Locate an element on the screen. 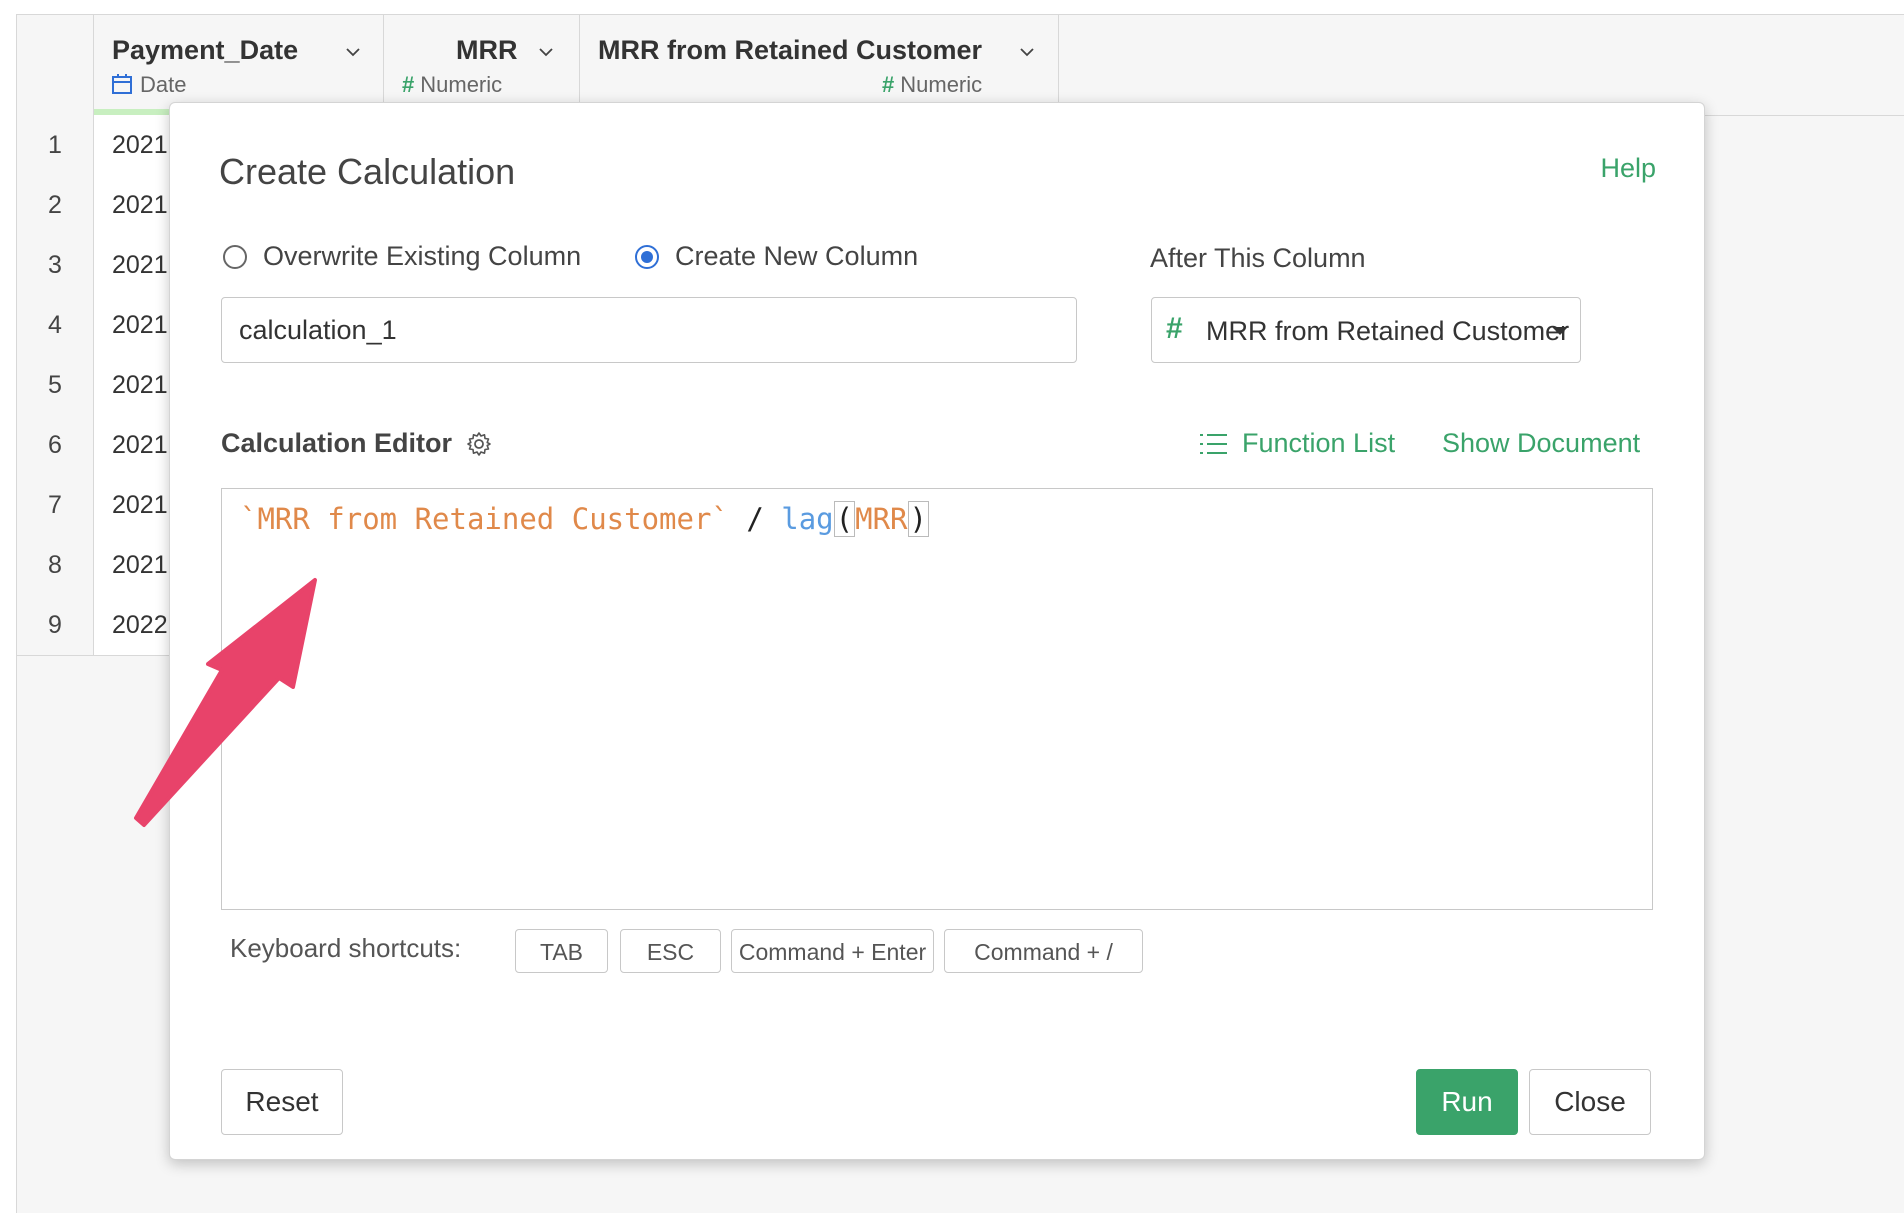 This screenshot has height=1213, width=1904. table-row: 6 2021 is located at coordinates (102, 445).